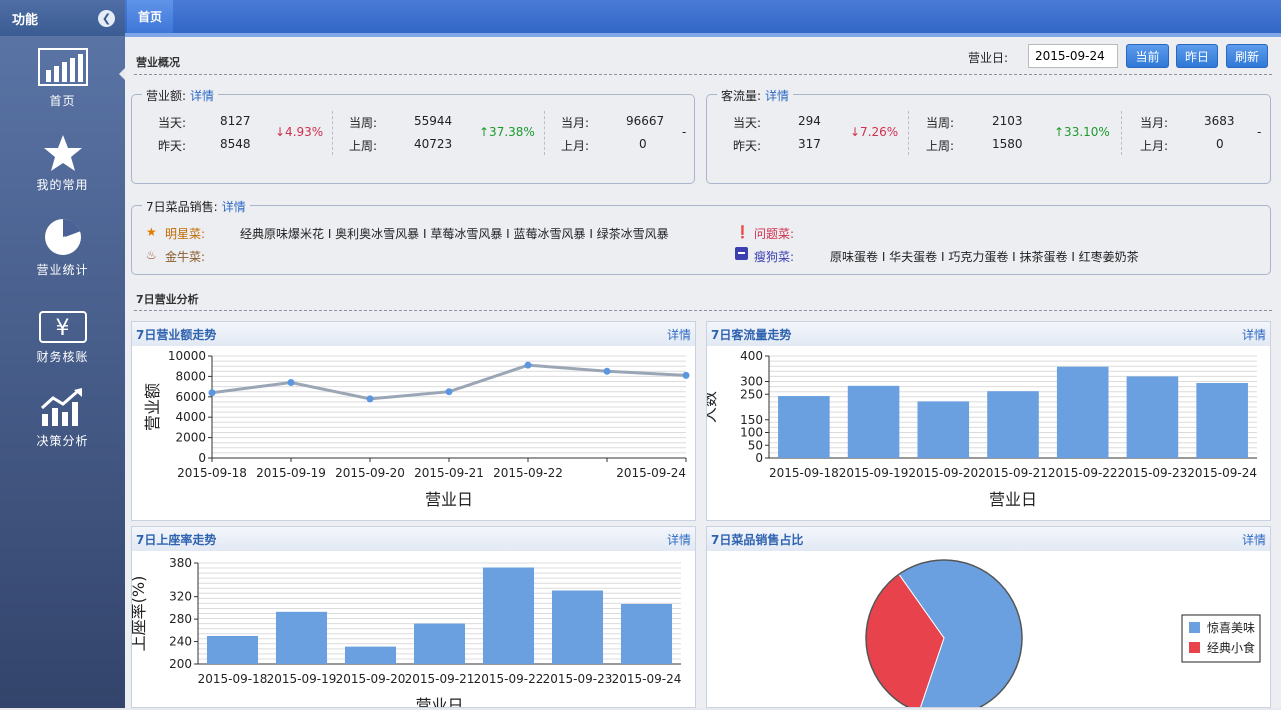 The height and width of the screenshot is (710, 1281). I want to click on traffic-lastmonth-label: 上月:, so click(1154, 146).